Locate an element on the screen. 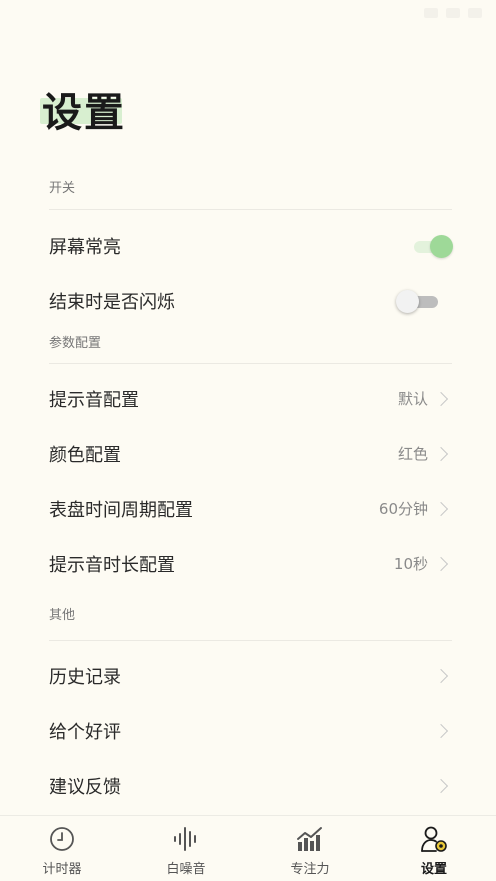  tab-label: 设置 is located at coordinates (433, 869).